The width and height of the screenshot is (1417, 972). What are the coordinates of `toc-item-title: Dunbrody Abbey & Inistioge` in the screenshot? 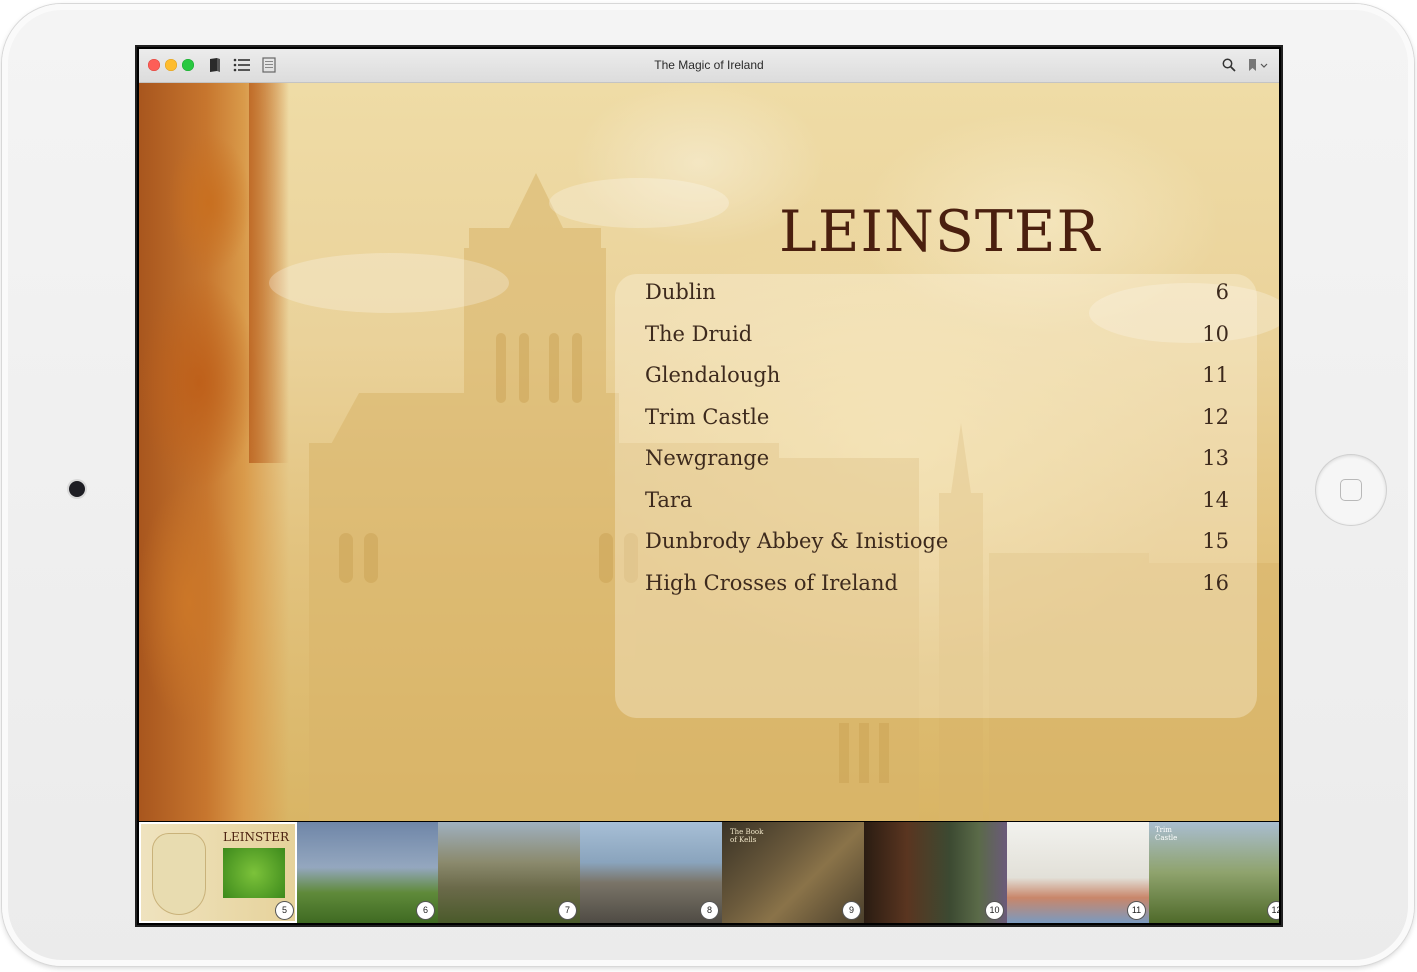 It's located at (797, 541).